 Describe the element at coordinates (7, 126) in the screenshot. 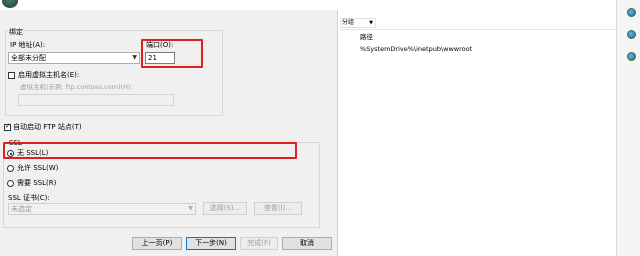

I see `auto-start-checkbox` at that location.